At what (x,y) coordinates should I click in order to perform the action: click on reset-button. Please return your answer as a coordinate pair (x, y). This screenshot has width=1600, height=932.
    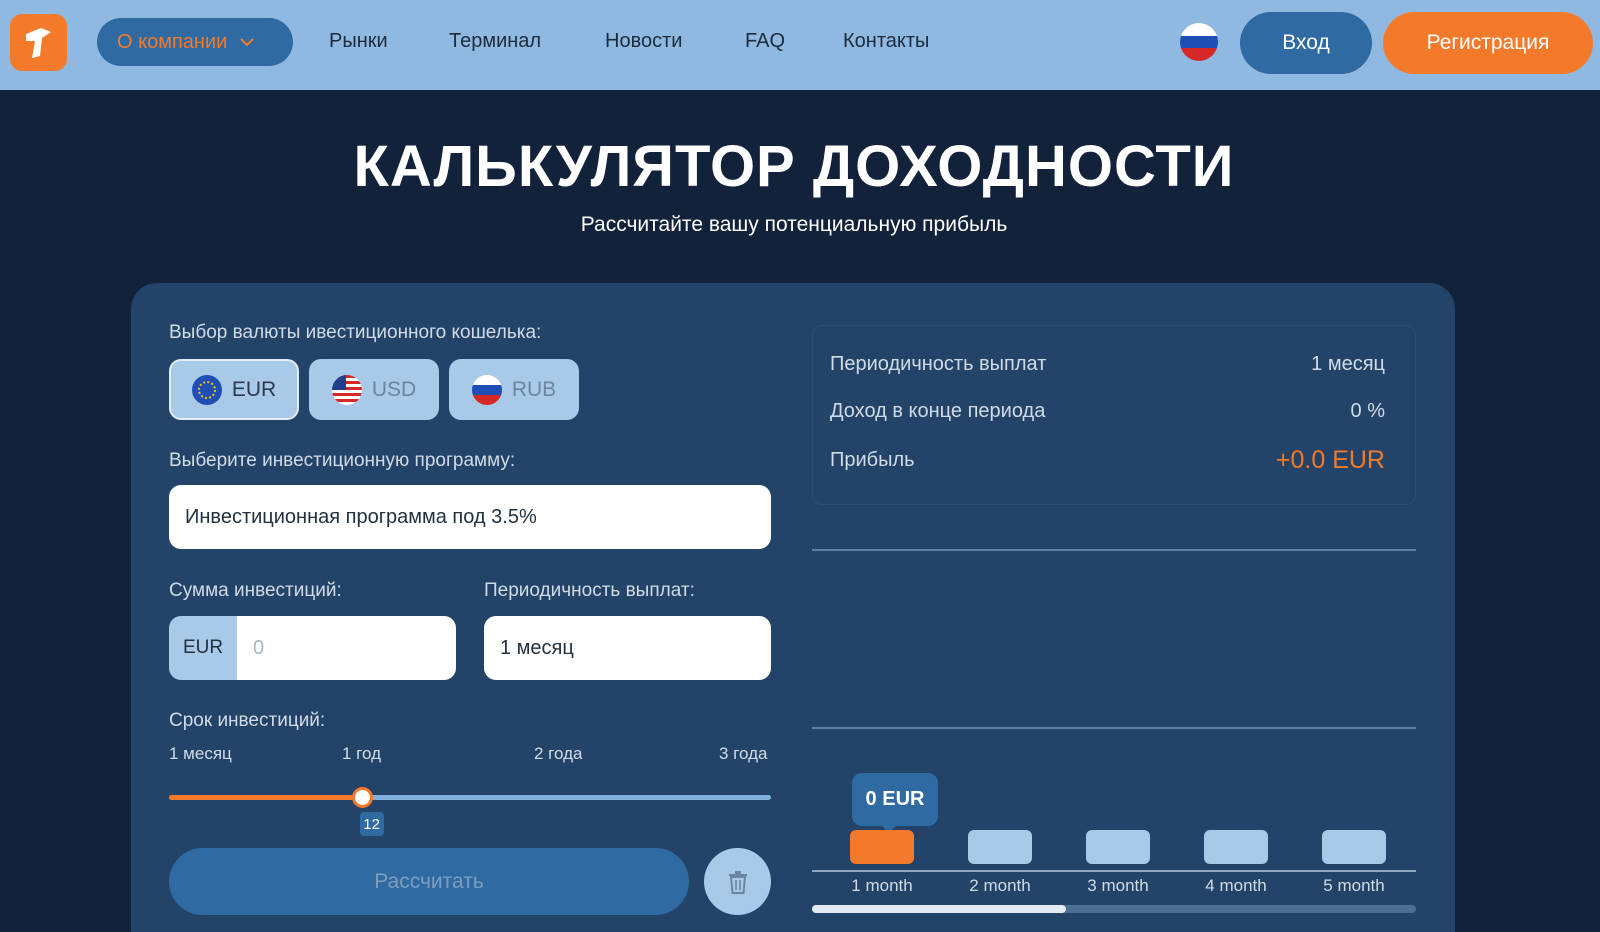
    Looking at the image, I should click on (737, 881).